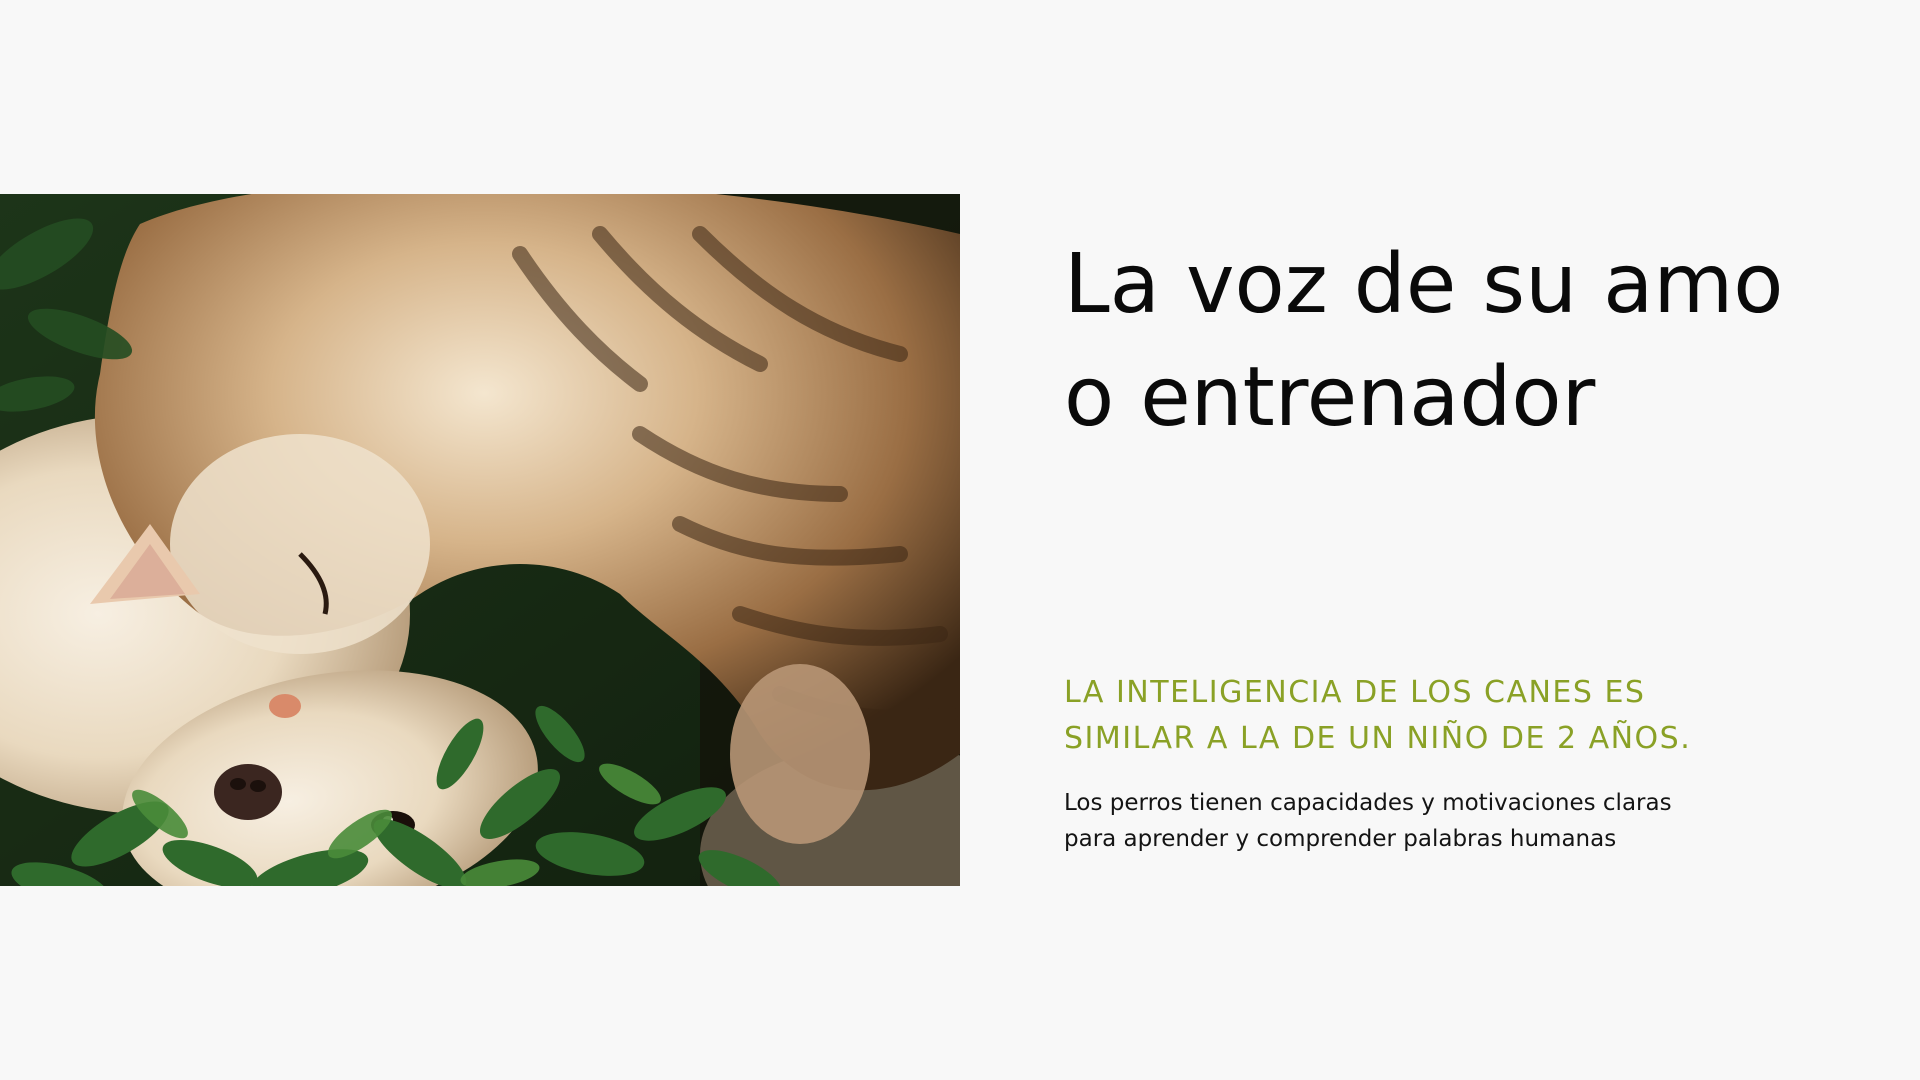  Describe the element at coordinates (1330, 397) in the screenshot. I see `title-line-2: o entrenador` at that location.